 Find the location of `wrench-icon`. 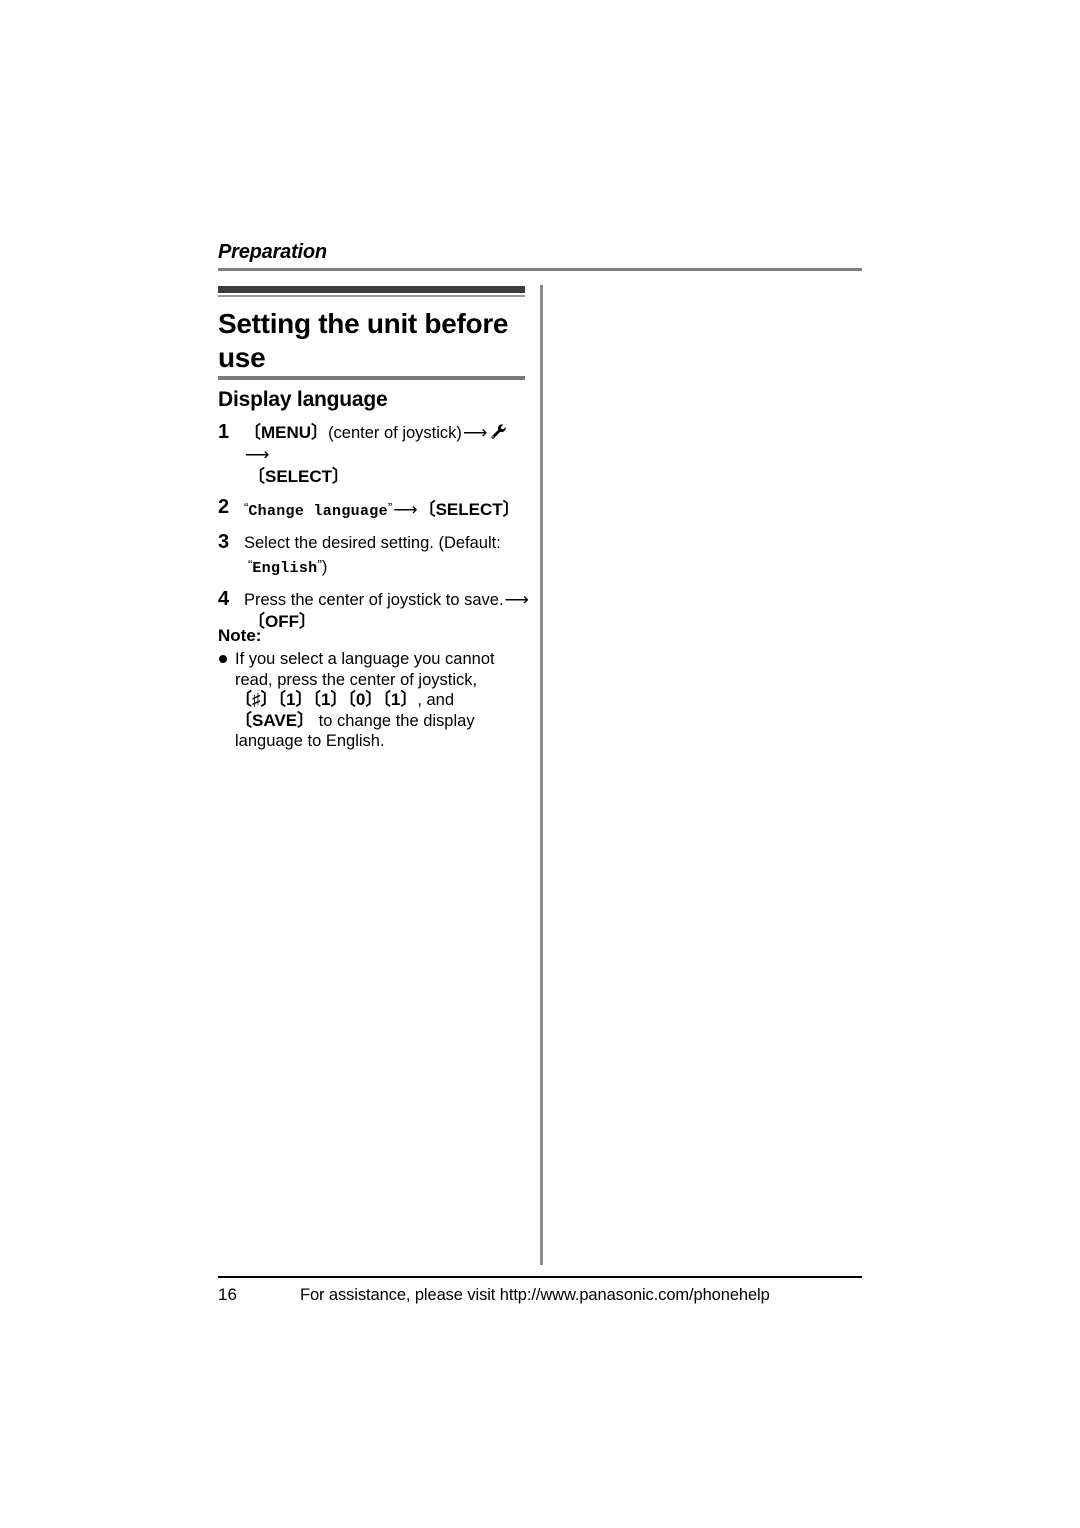

wrench-icon is located at coordinates (498, 431).